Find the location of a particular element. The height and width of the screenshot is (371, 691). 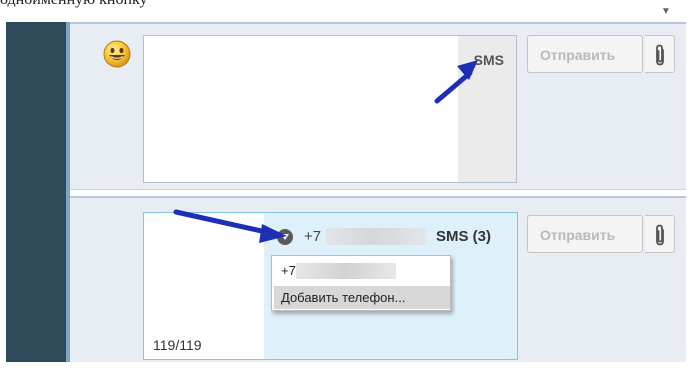

smiley-emoji-icon is located at coordinates (117, 54).